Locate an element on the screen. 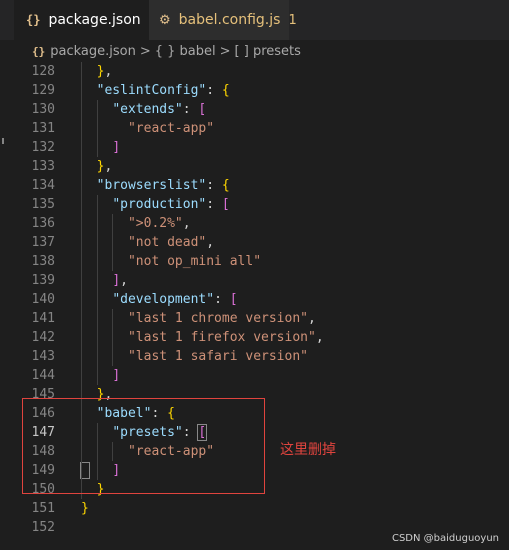  code-line: 133 }, is located at coordinates (254, 166).